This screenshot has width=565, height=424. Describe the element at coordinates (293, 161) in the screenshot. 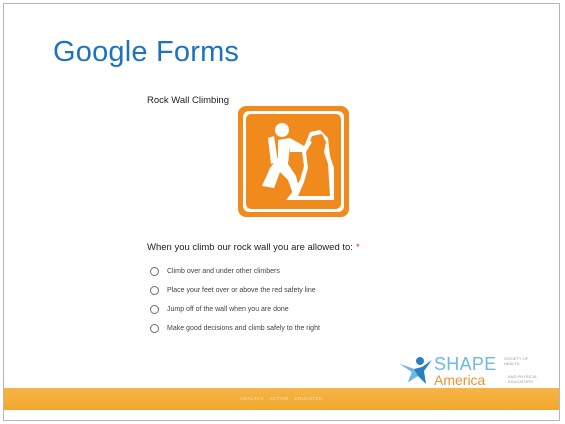

I see `rock-climber-icon` at that location.